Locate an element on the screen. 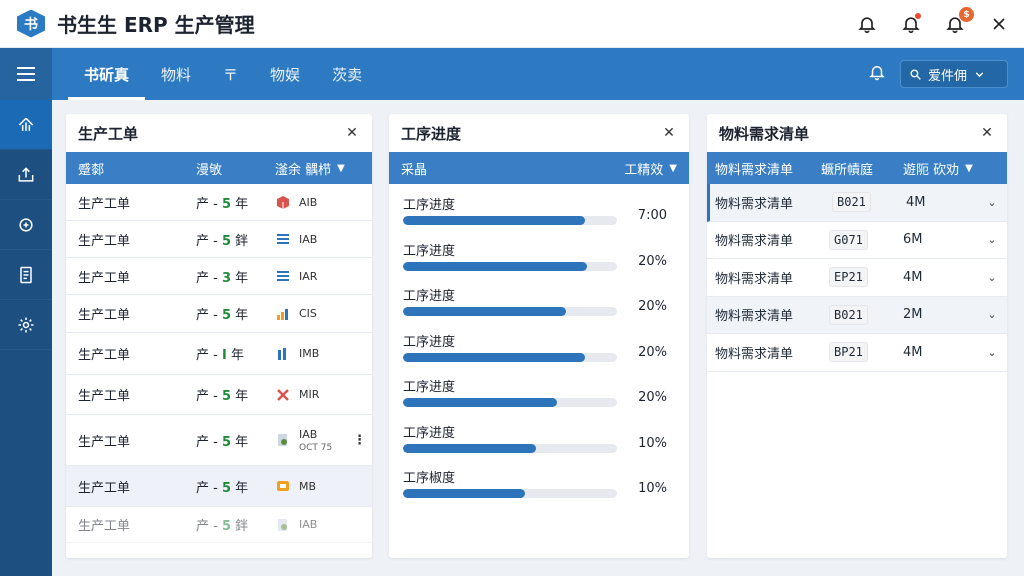  sidebar-item-report is located at coordinates (26, 275).